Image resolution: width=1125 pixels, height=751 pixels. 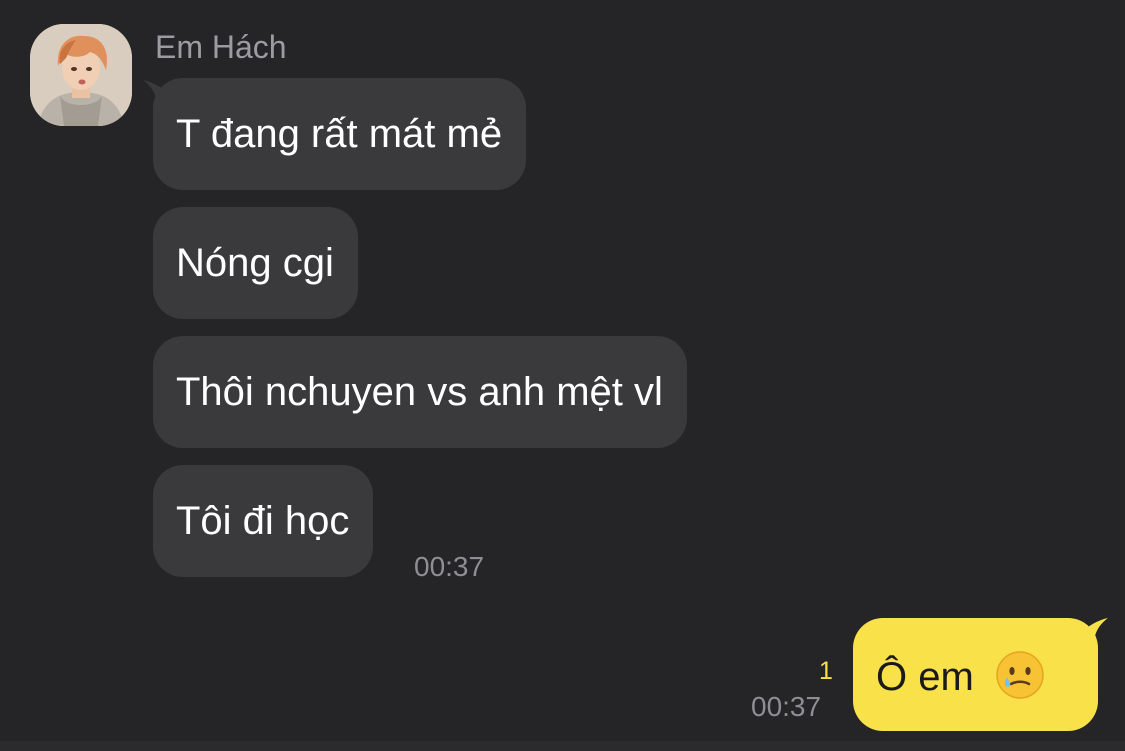 What do you see at coordinates (562, 746) in the screenshot?
I see `bottom-edge` at bounding box center [562, 746].